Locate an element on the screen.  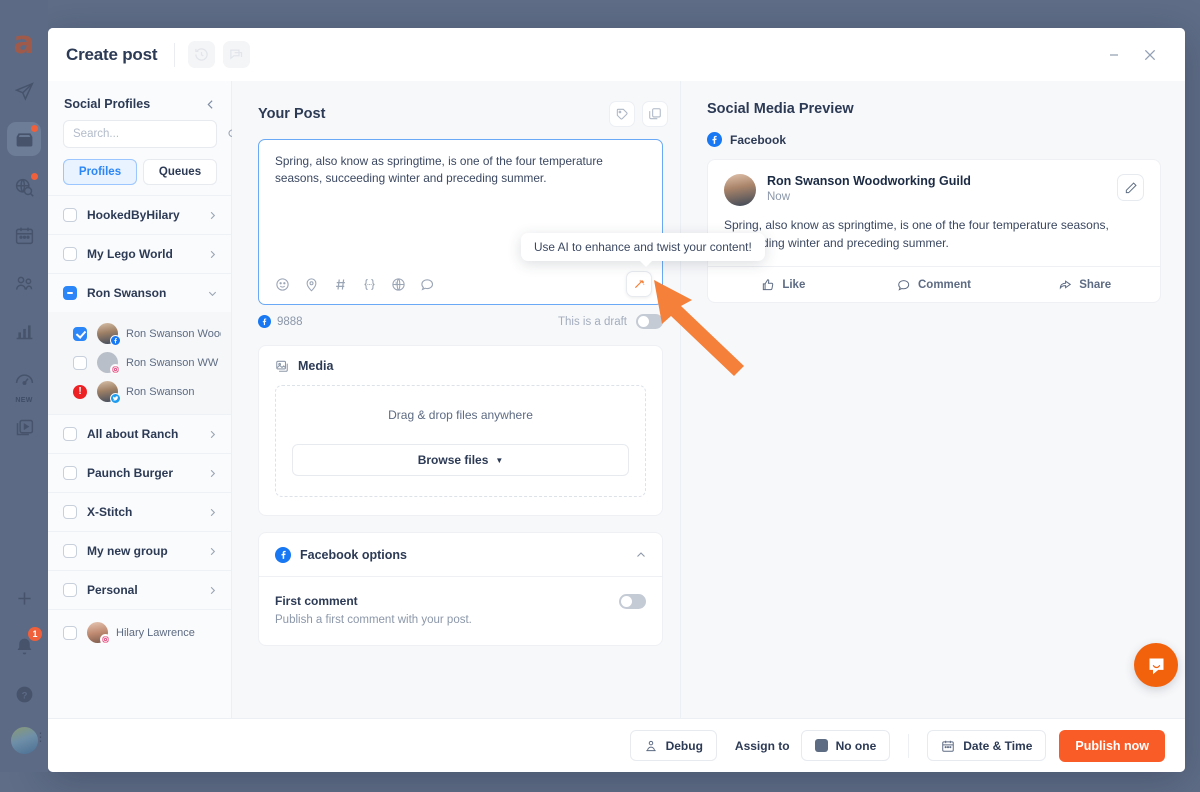
publish-now-button: Publish now is located at coordinates (1112, 745).